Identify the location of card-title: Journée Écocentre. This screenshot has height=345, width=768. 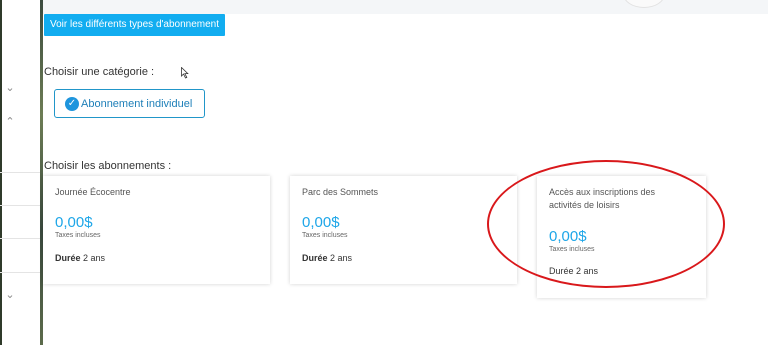
(93, 192).